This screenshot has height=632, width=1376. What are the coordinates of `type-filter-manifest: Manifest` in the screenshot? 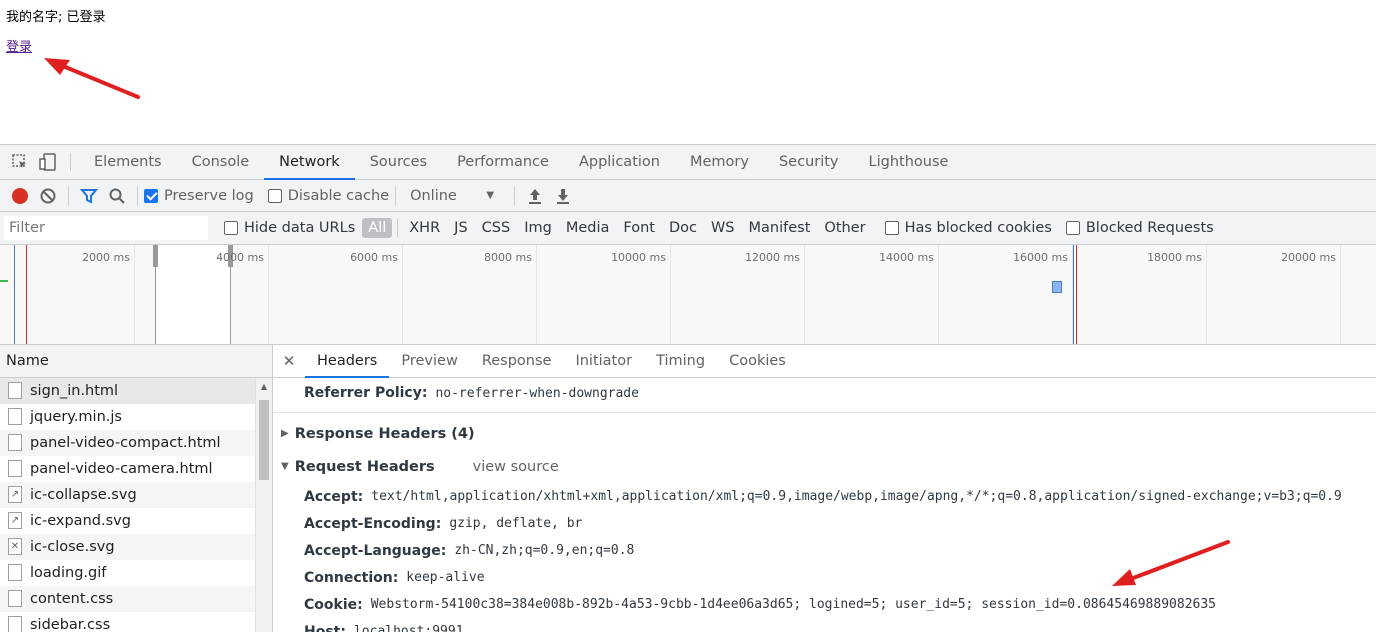 It's located at (780, 228).